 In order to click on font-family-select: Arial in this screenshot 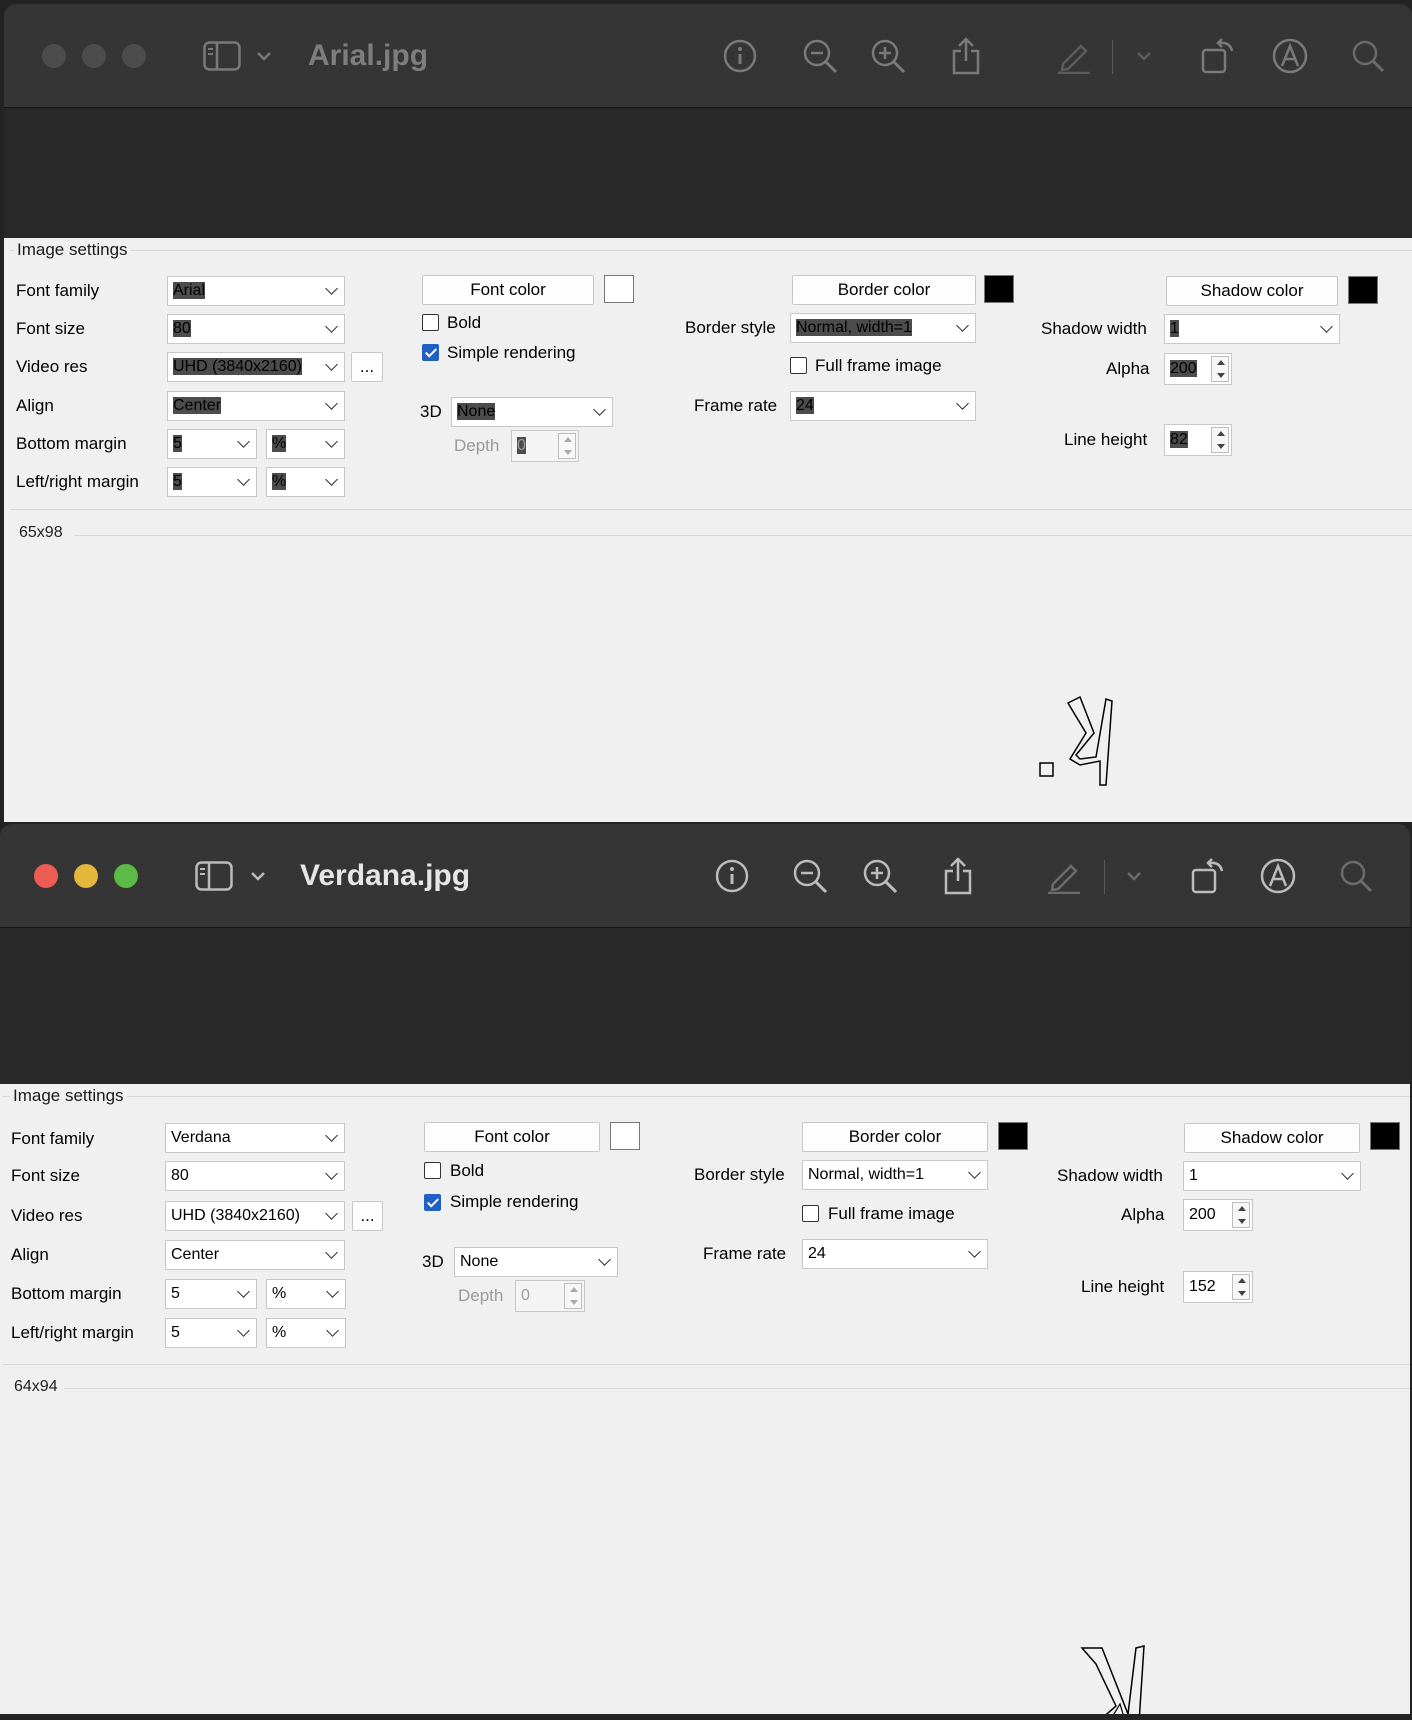, I will do `click(256, 291)`.